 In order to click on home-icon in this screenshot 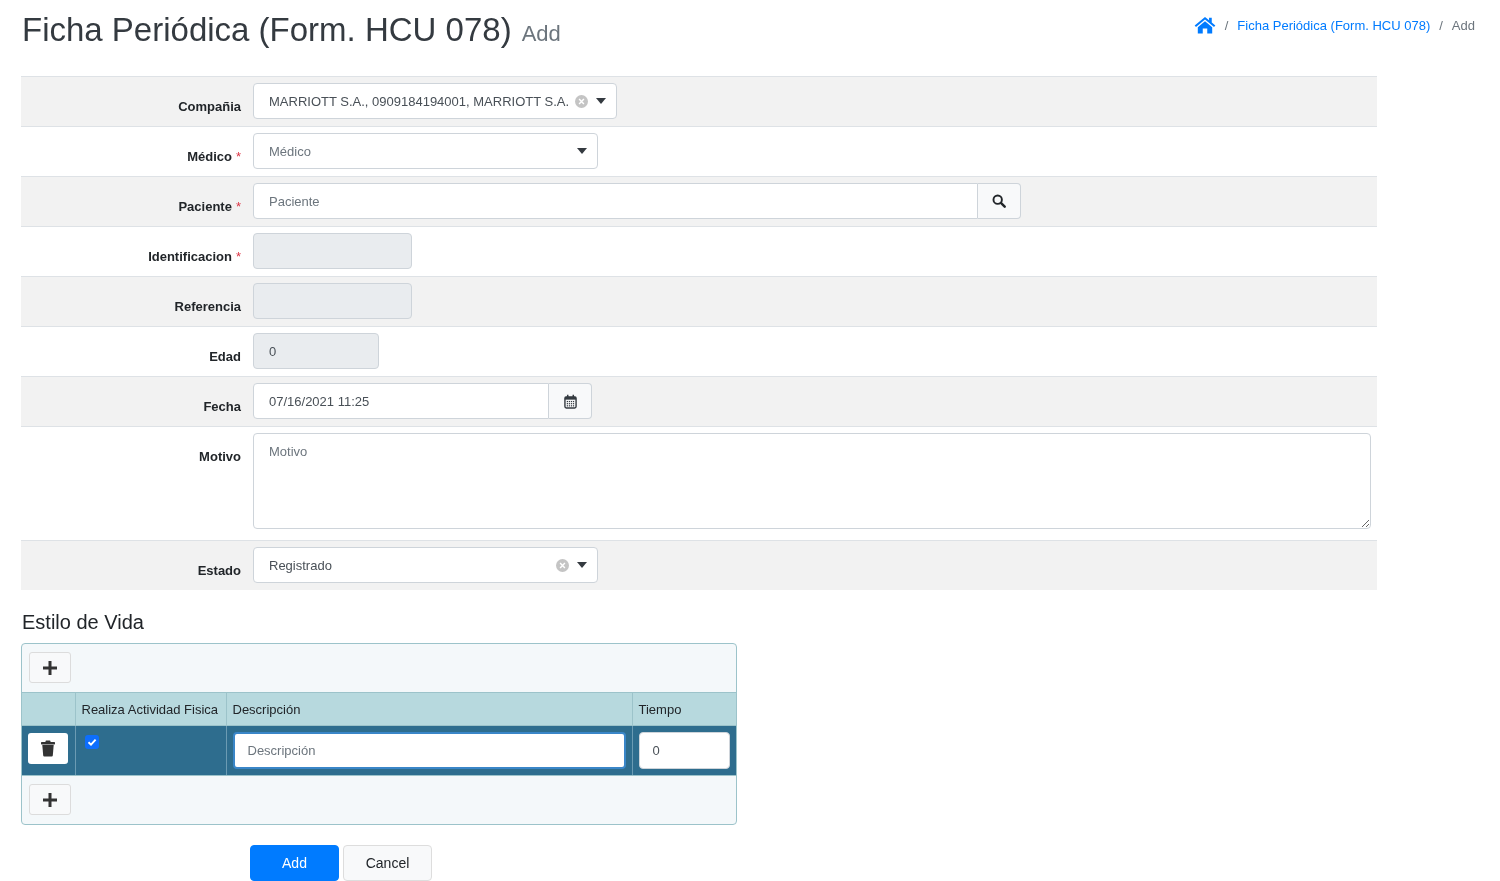, I will do `click(1204, 25)`.